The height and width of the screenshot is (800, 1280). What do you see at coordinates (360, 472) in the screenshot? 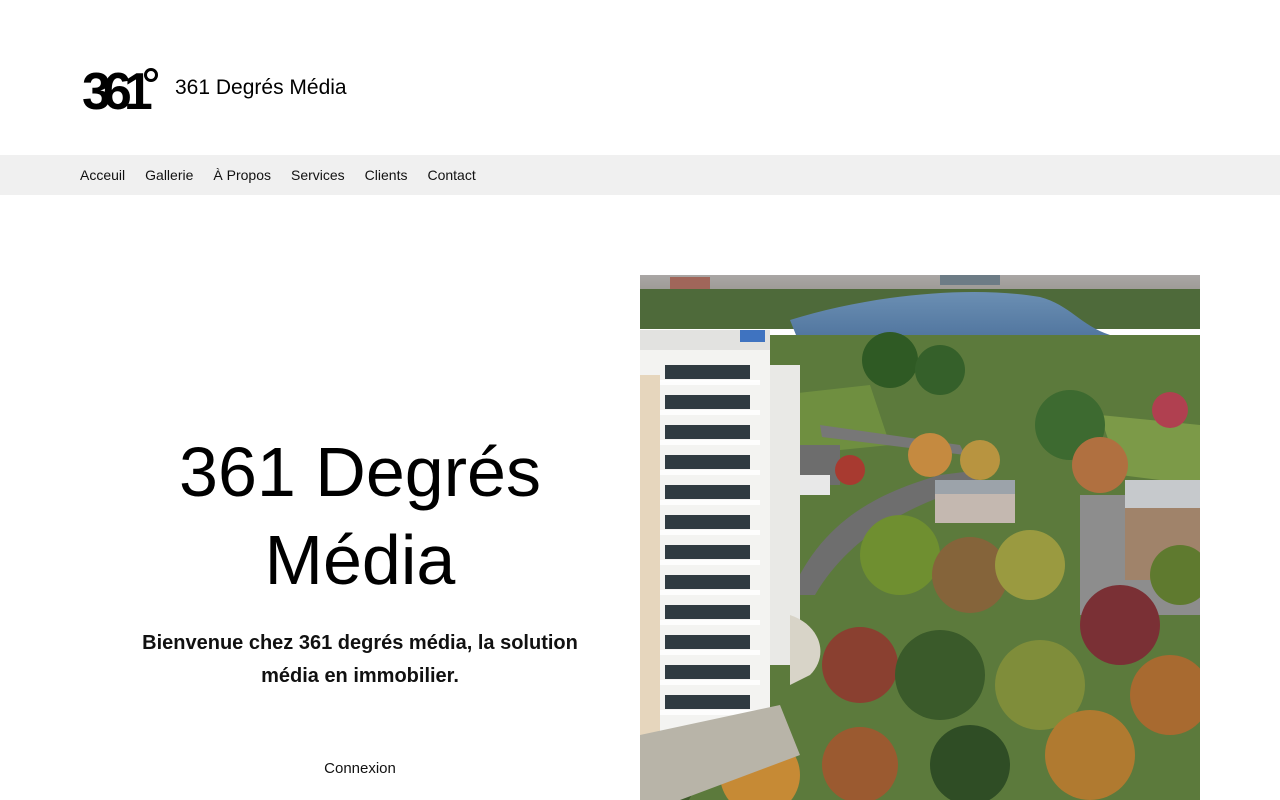
I see `hero-title-line1: 361 Degrés` at bounding box center [360, 472].